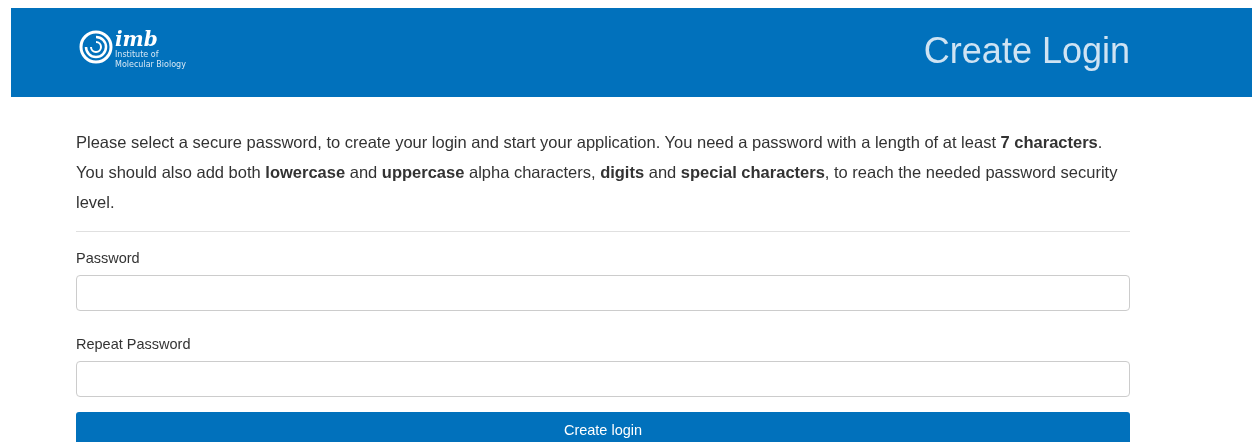  Describe the element at coordinates (96, 46) in the screenshot. I see `swirl-logo-icon` at that location.